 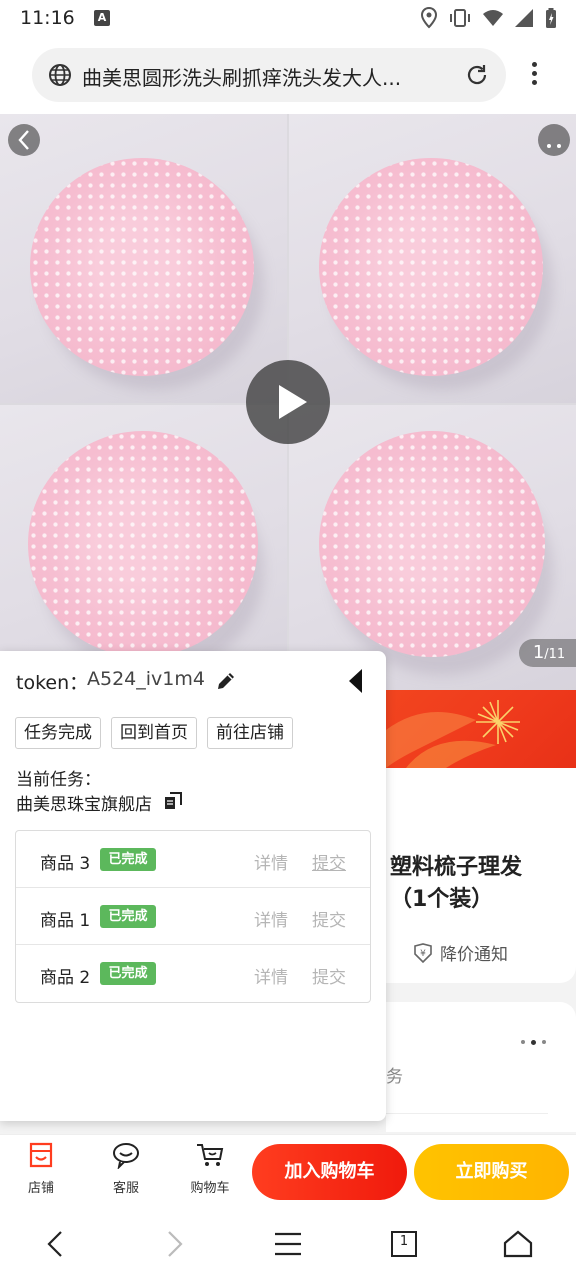 I want to click on gallery-more-button, so click(x=554, y=140).